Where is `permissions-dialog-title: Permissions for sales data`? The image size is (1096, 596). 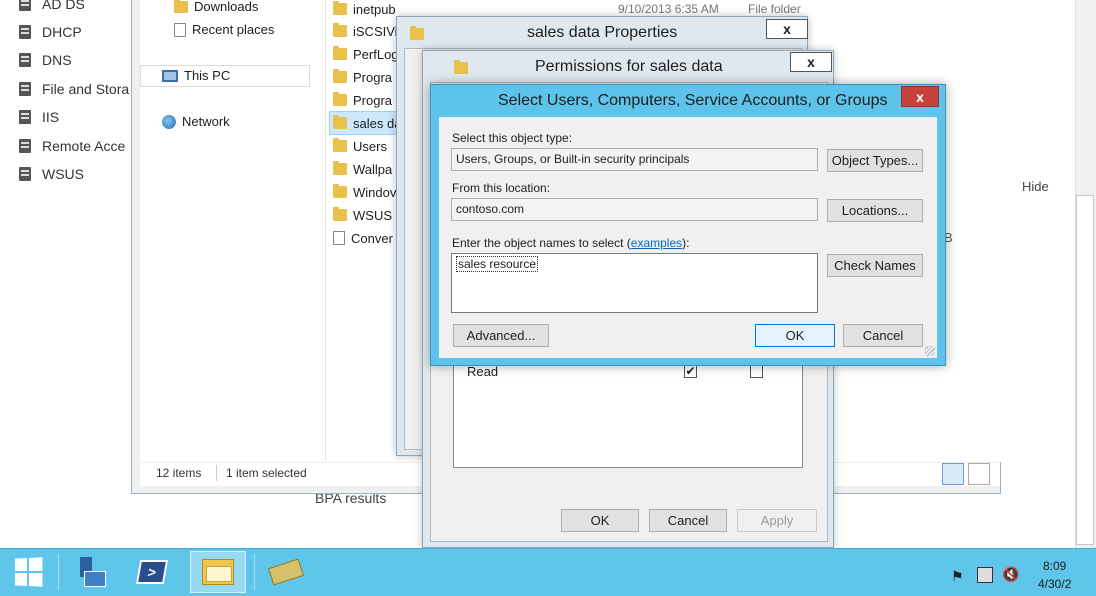
permissions-dialog-title: Permissions for sales data is located at coordinates (629, 66).